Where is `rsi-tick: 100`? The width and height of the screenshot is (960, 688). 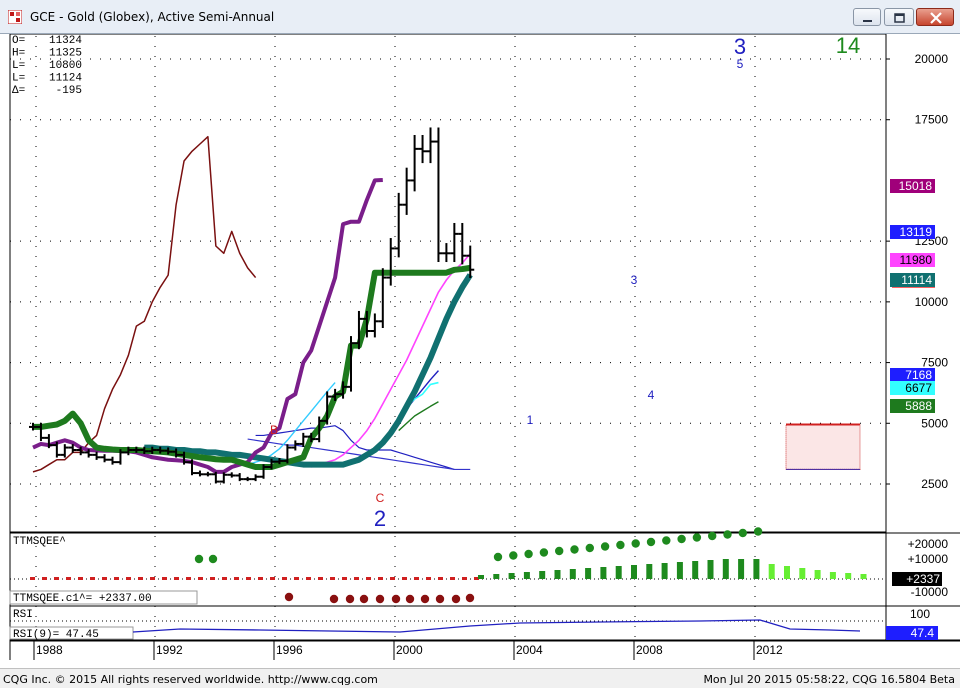 rsi-tick: 100 is located at coordinates (920, 614).